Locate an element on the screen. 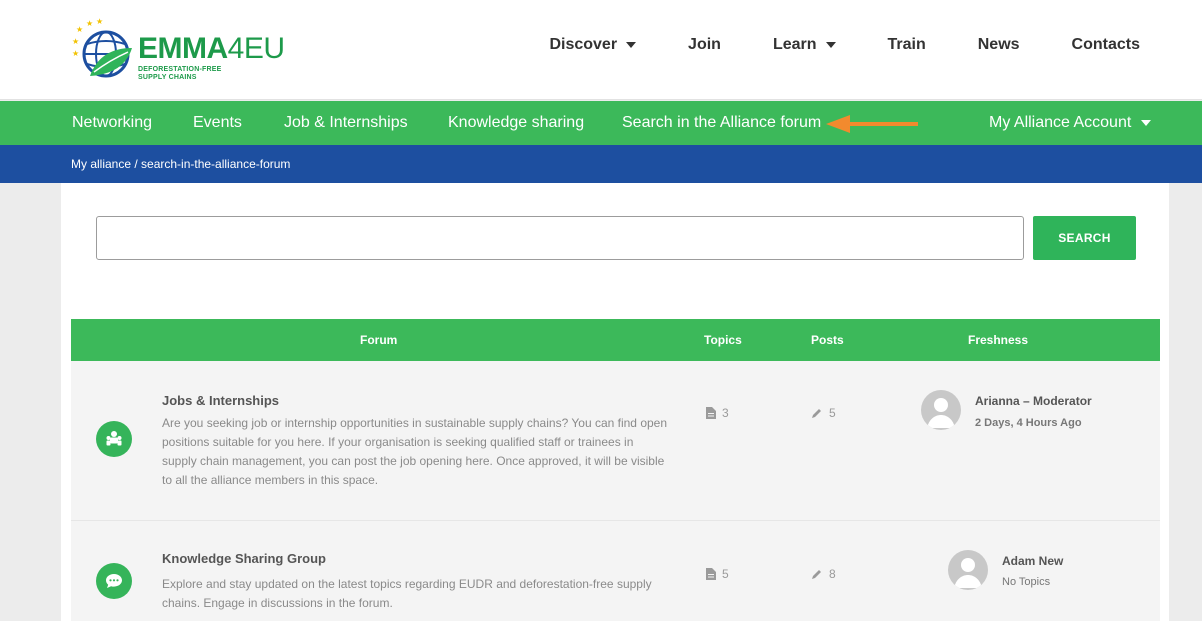  logo-tagline: DEFORESTATION-FREE SUPPLY CHAINS is located at coordinates (180, 73).